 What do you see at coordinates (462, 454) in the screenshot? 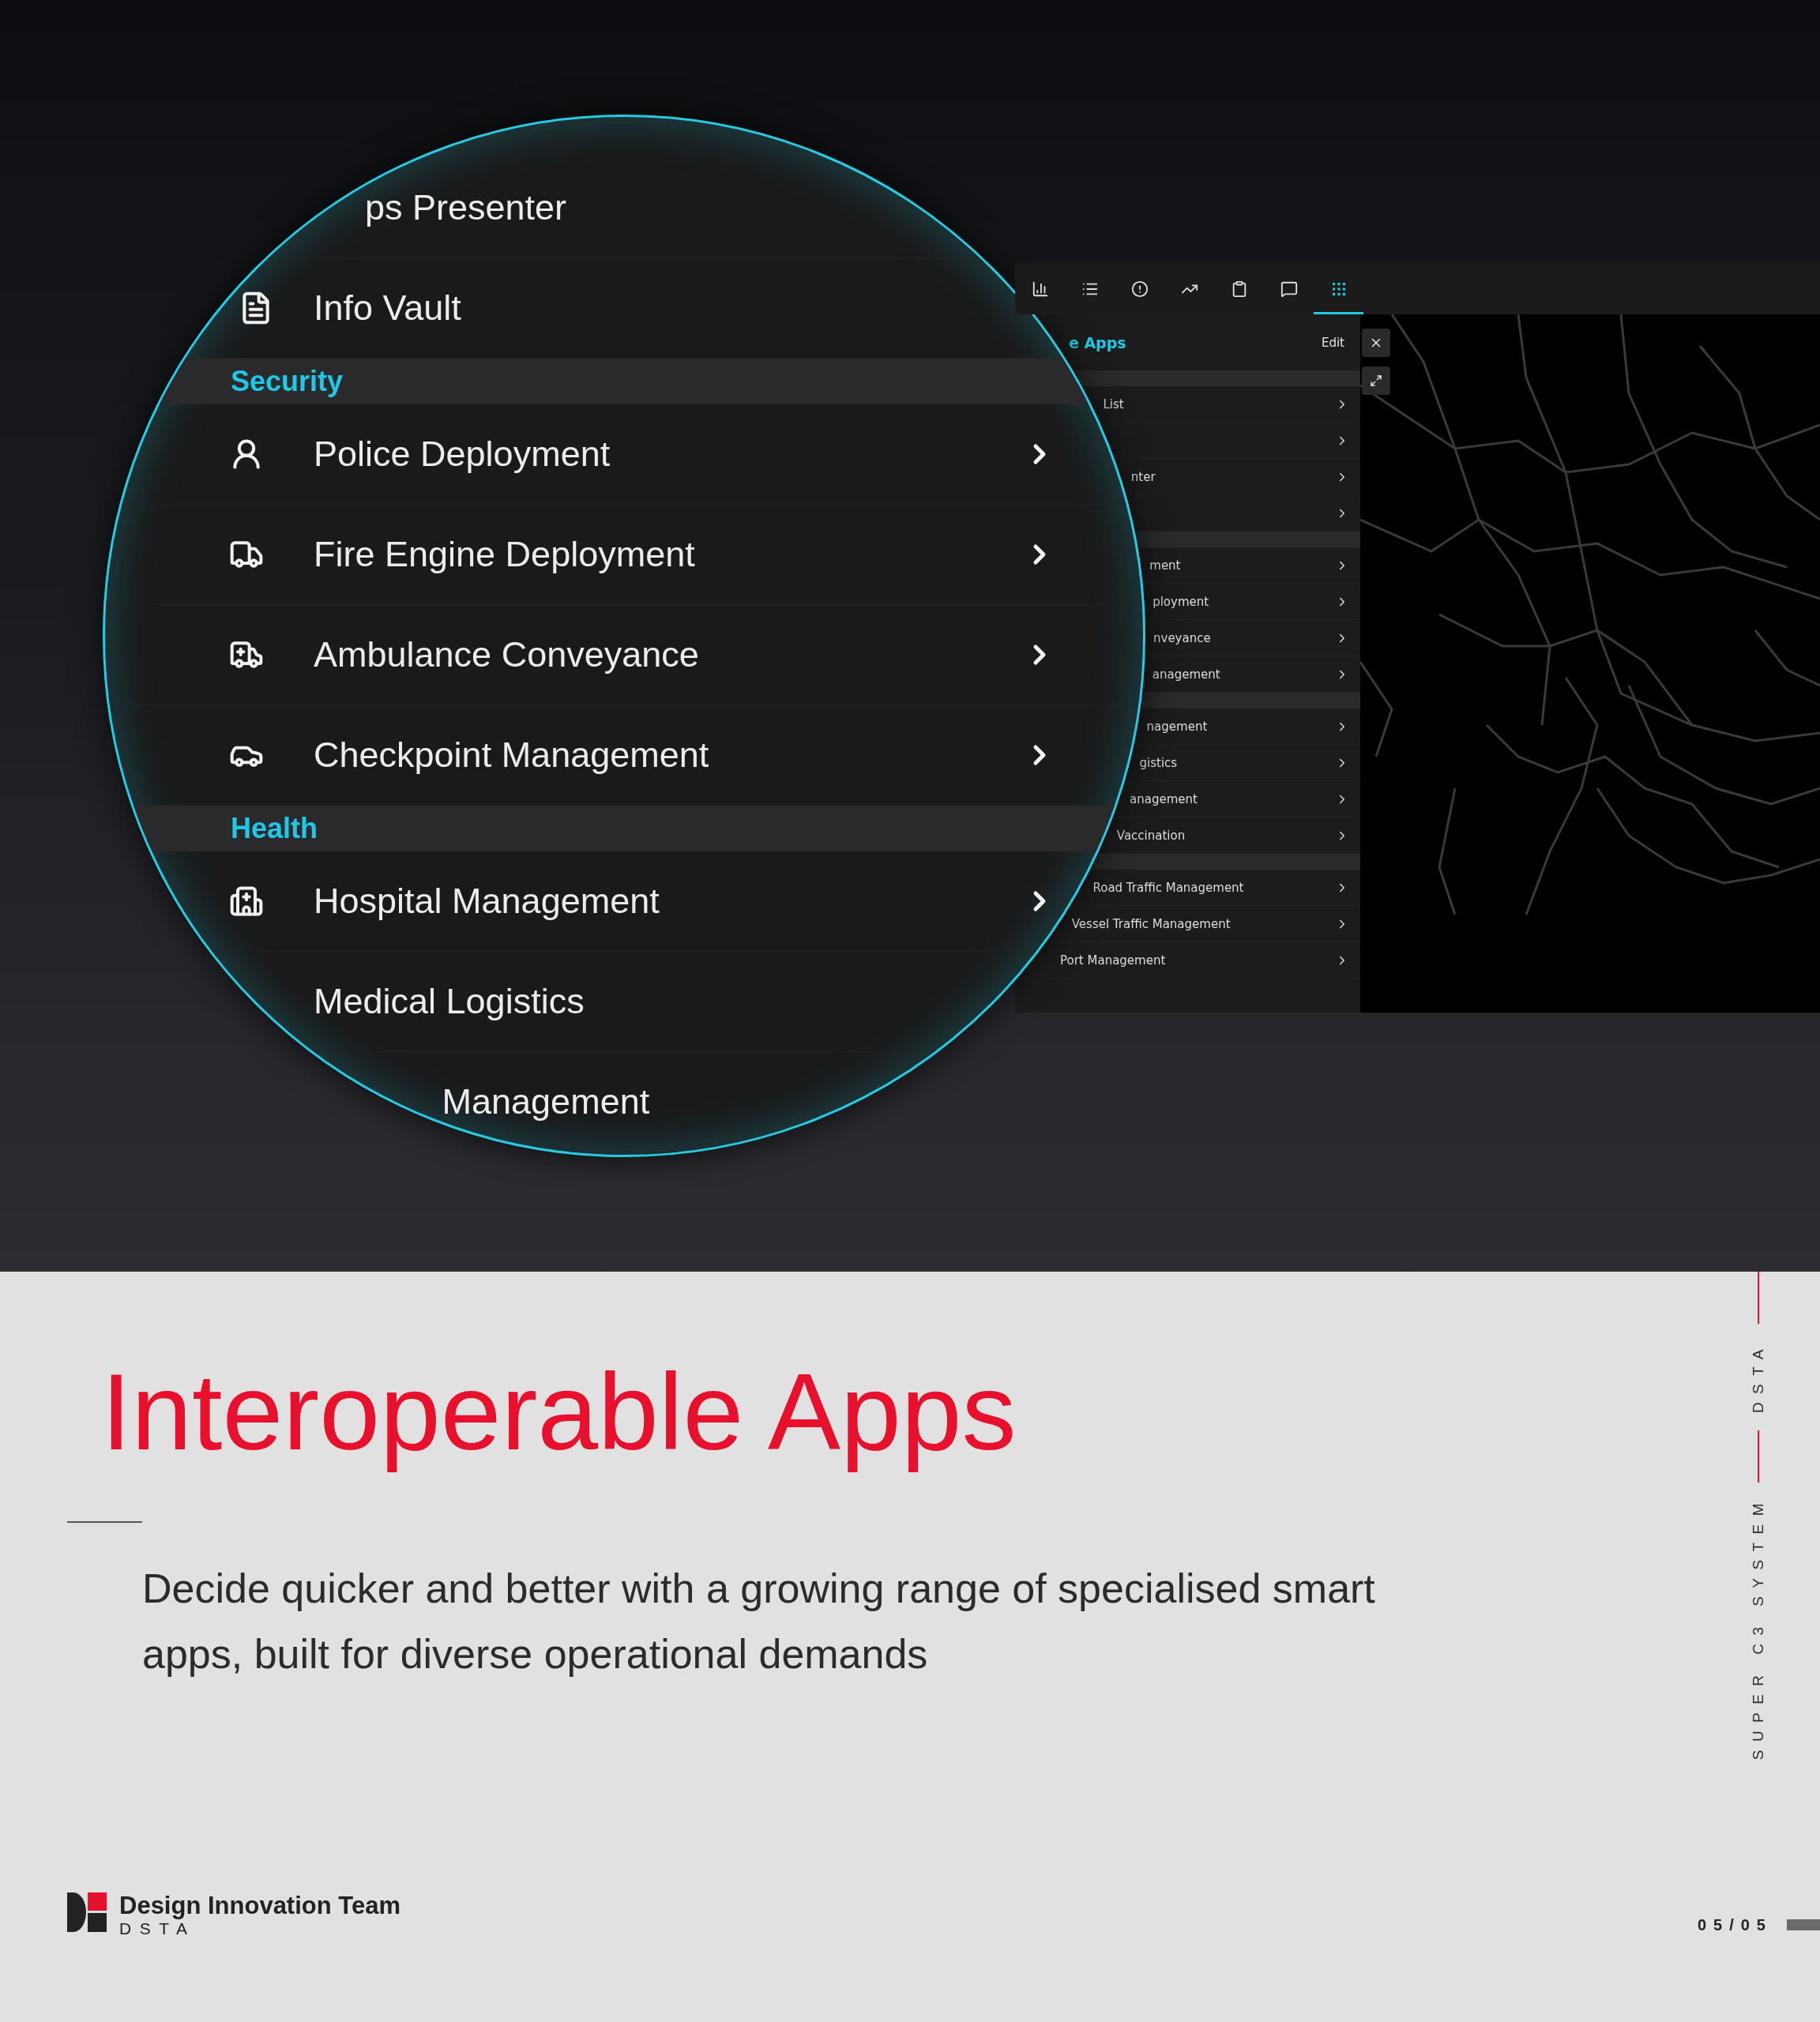
I see `app-name: Police Deployment` at bounding box center [462, 454].